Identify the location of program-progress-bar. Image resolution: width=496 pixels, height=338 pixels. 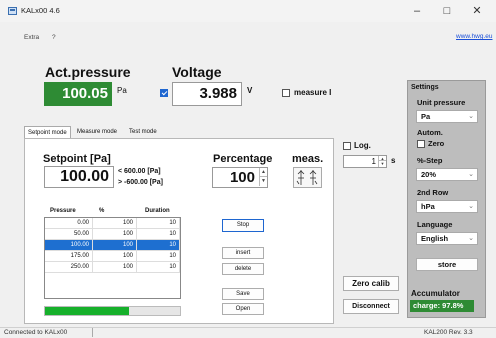
(112, 311).